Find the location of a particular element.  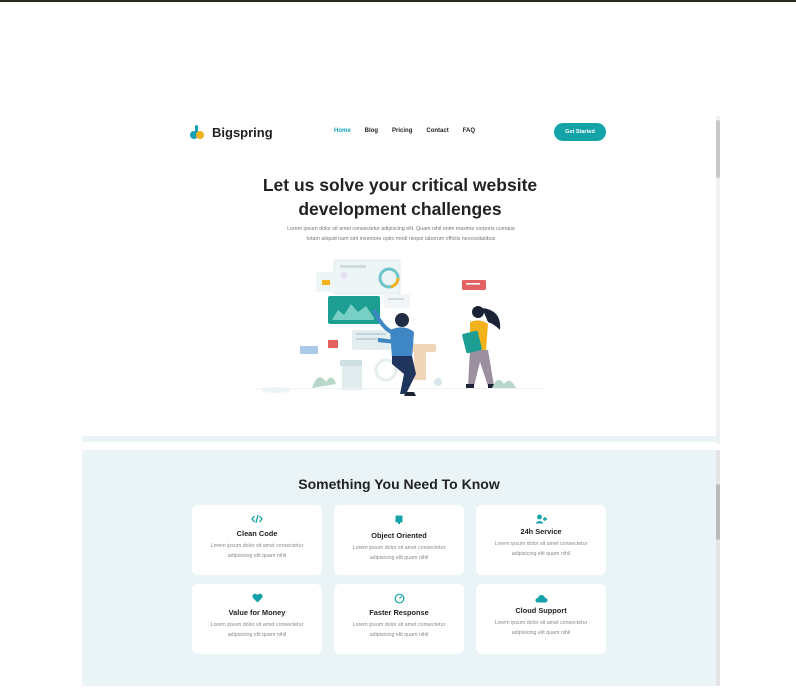

brand-name: Bigspring is located at coordinates (242, 132).